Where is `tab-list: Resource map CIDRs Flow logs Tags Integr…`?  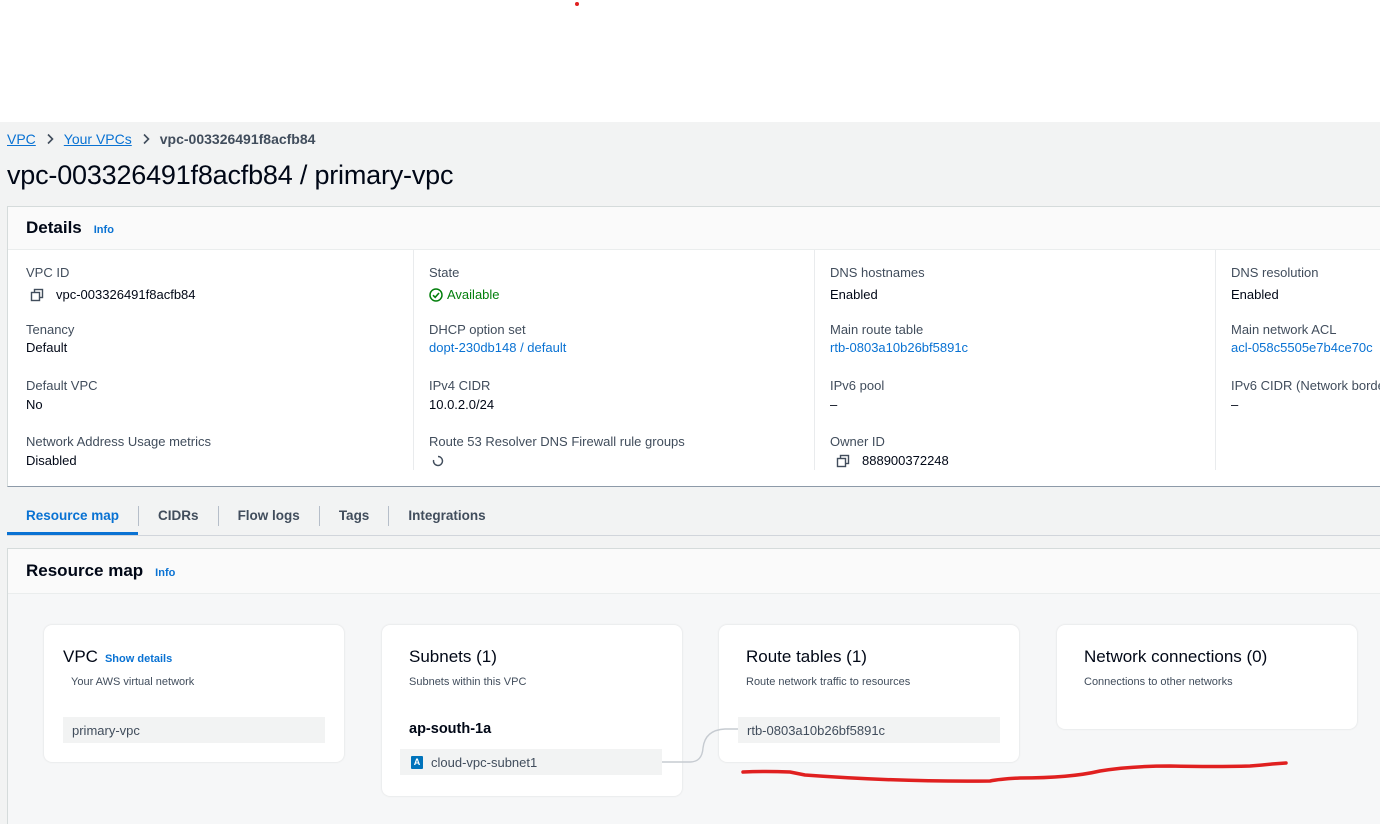 tab-list: Resource map CIDRs Flow logs Tags Integr… is located at coordinates (256, 518).